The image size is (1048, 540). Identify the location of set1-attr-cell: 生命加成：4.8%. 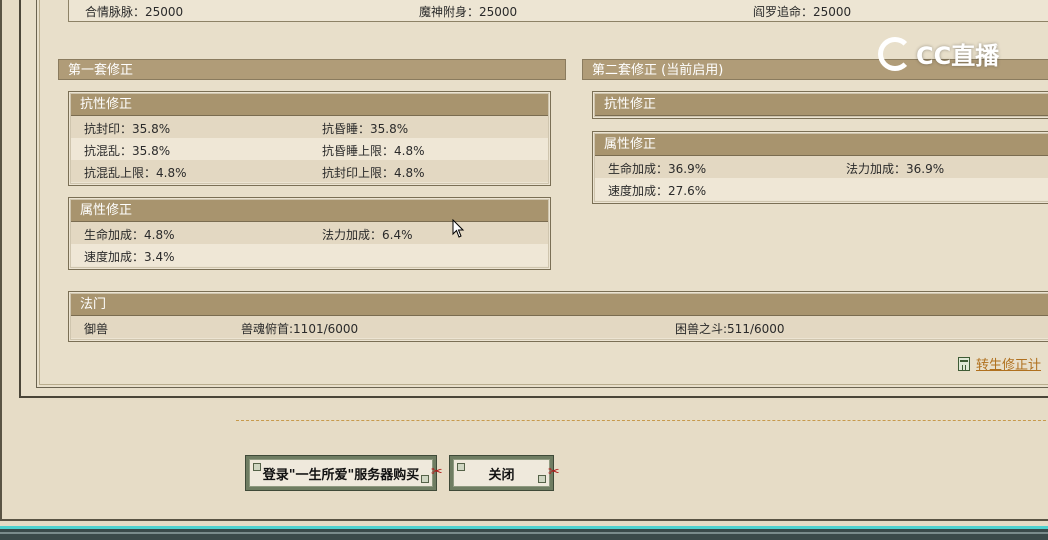
(129, 235).